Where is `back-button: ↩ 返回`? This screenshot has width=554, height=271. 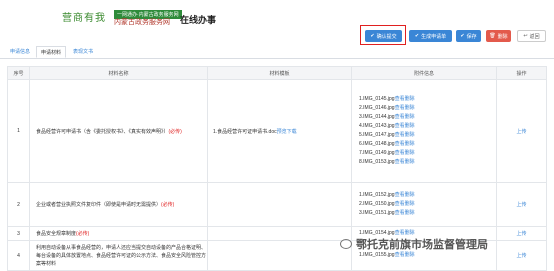
back-button: ↩ 返回 is located at coordinates (531, 36).